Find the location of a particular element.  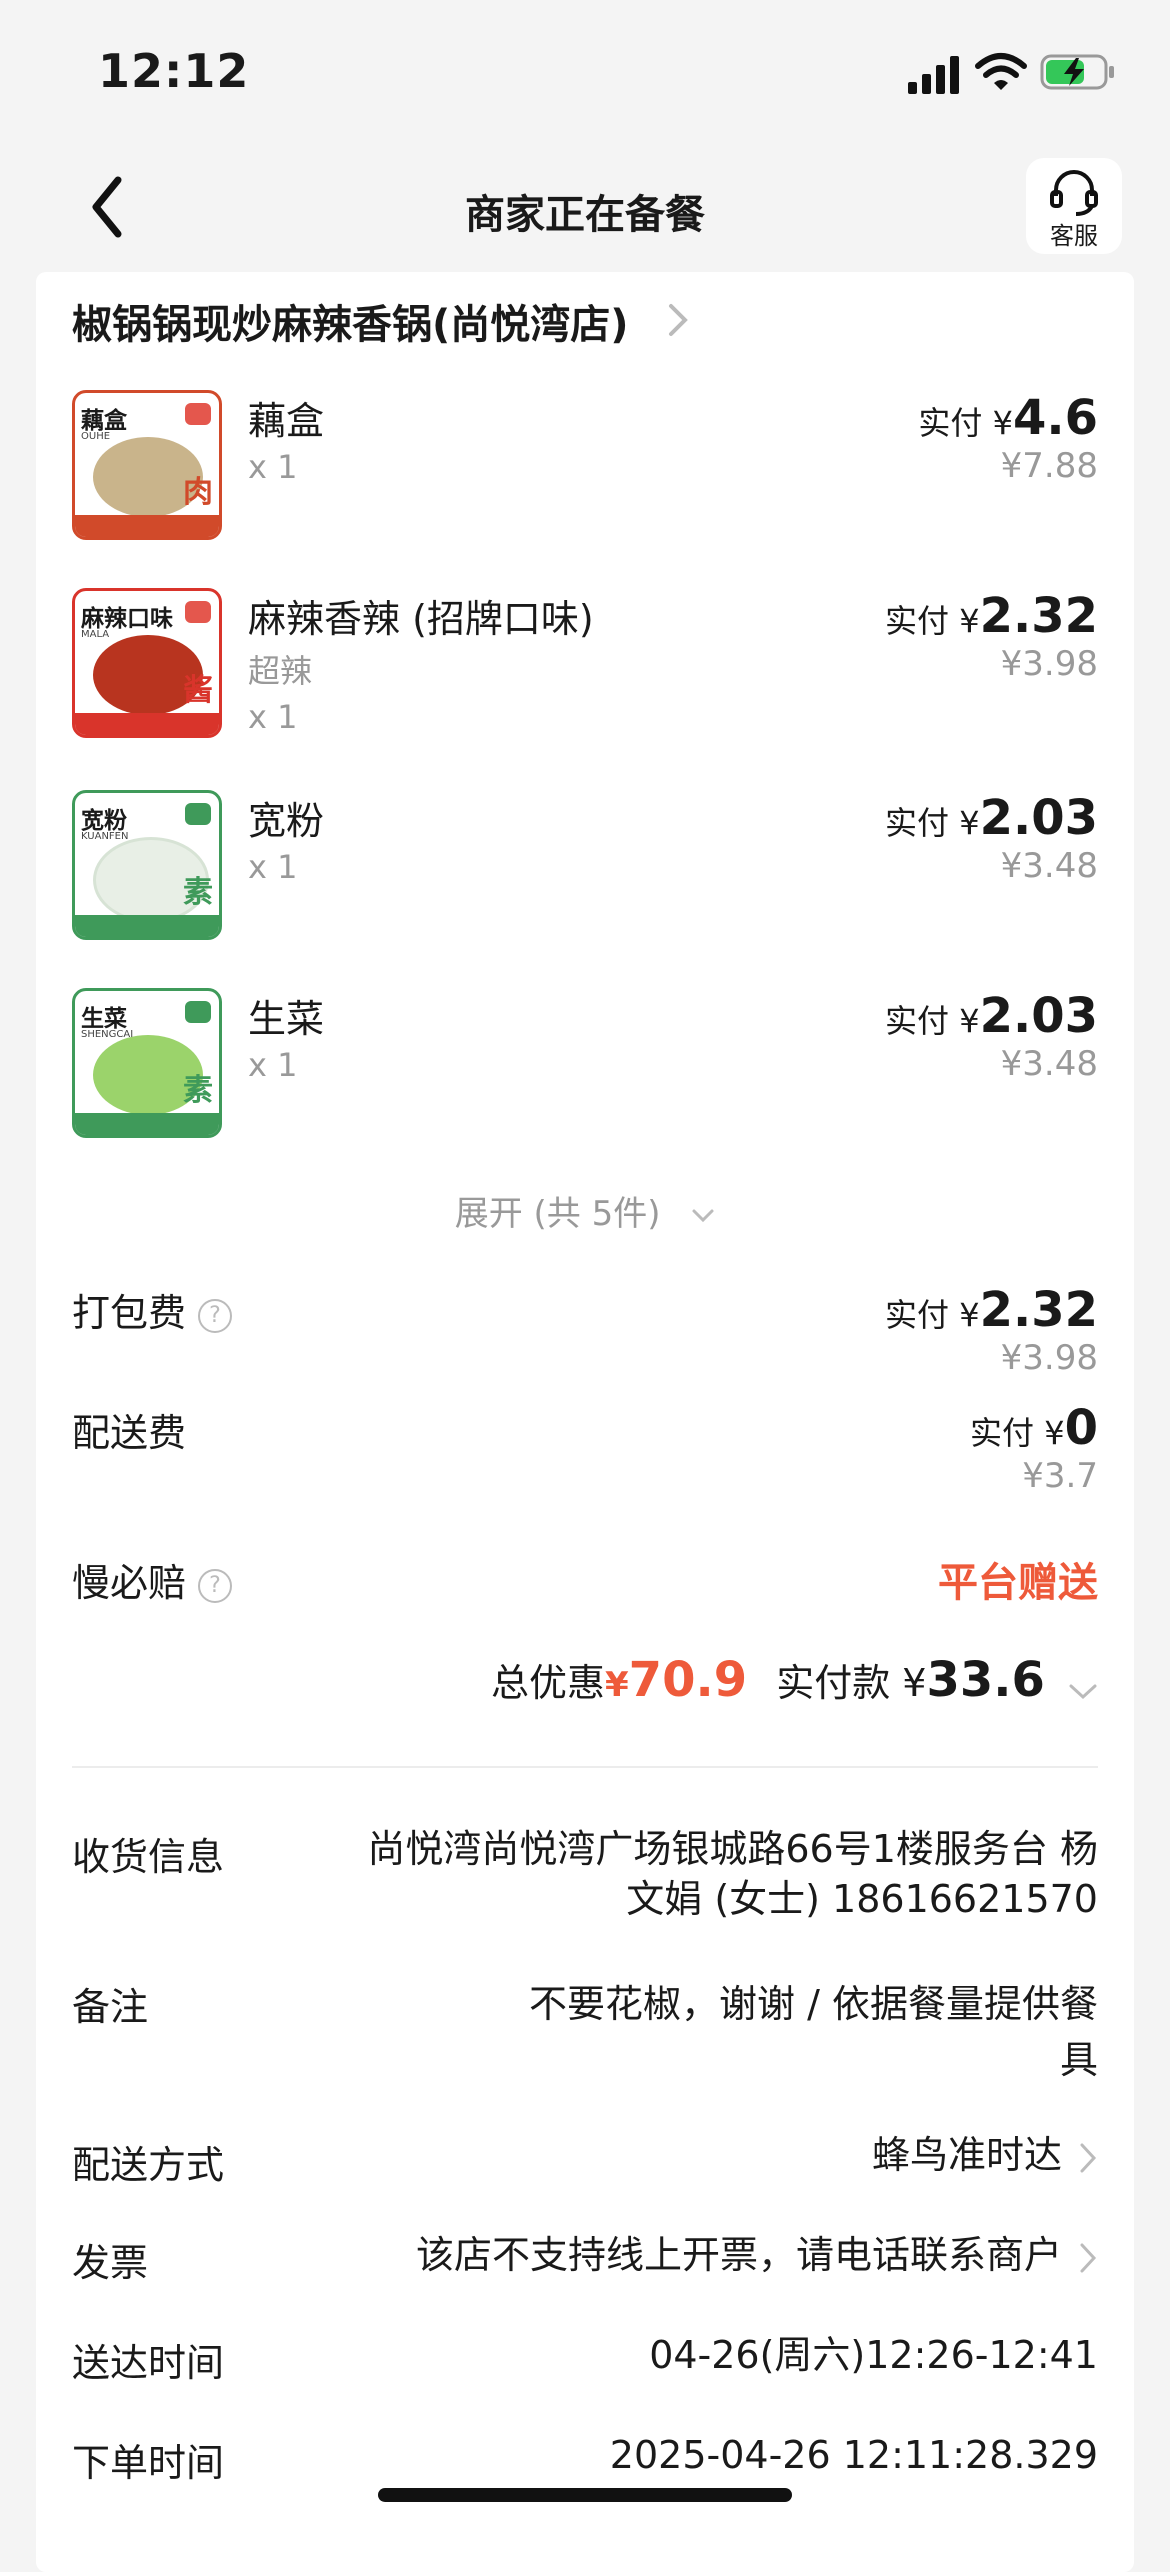

delivery-method-label: 配送方式 is located at coordinates (148, 2165).